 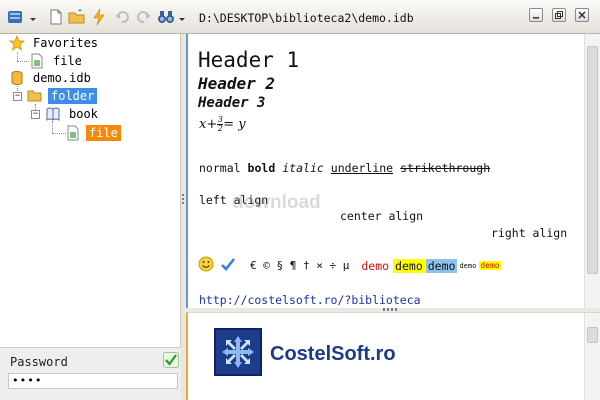 What do you see at coordinates (375, 265) in the screenshot?
I see `demo-red: demo` at bounding box center [375, 265].